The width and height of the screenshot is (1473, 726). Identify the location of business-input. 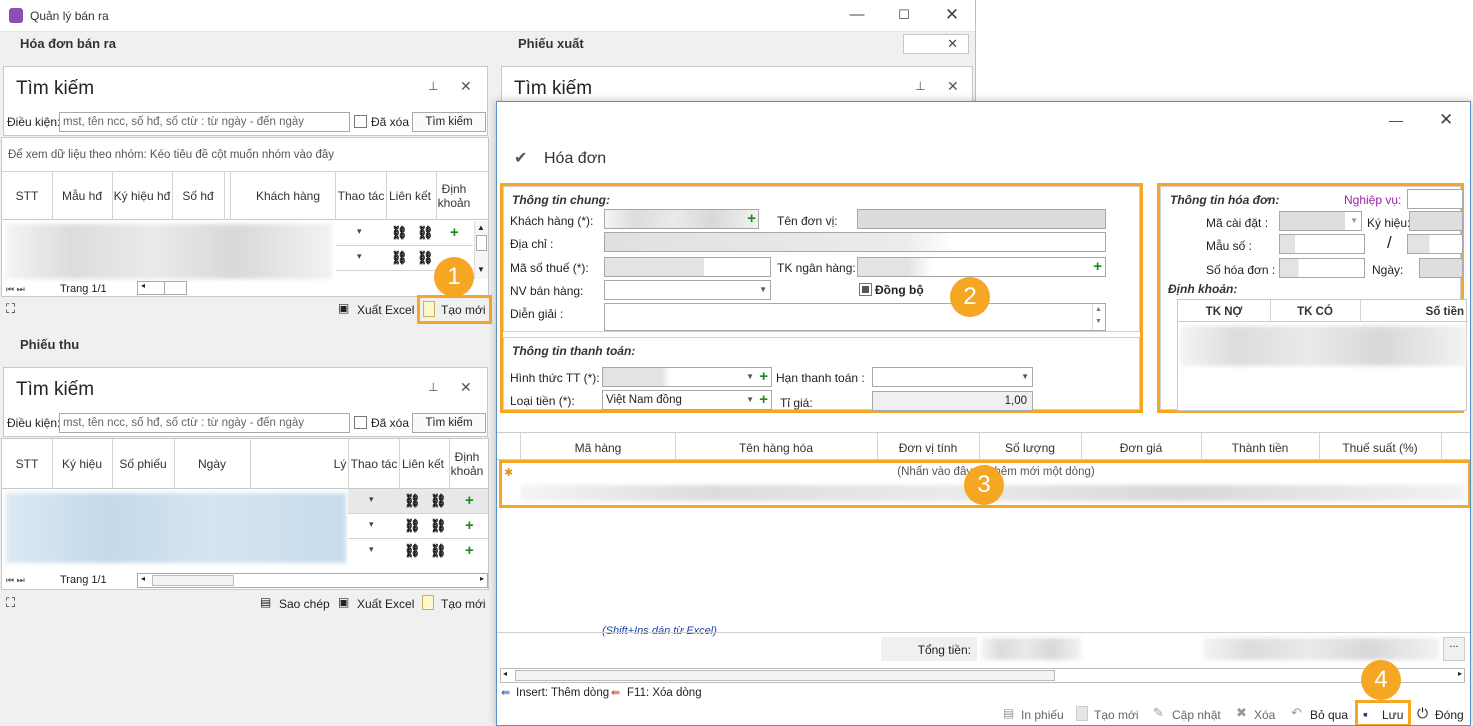
(1435, 199).